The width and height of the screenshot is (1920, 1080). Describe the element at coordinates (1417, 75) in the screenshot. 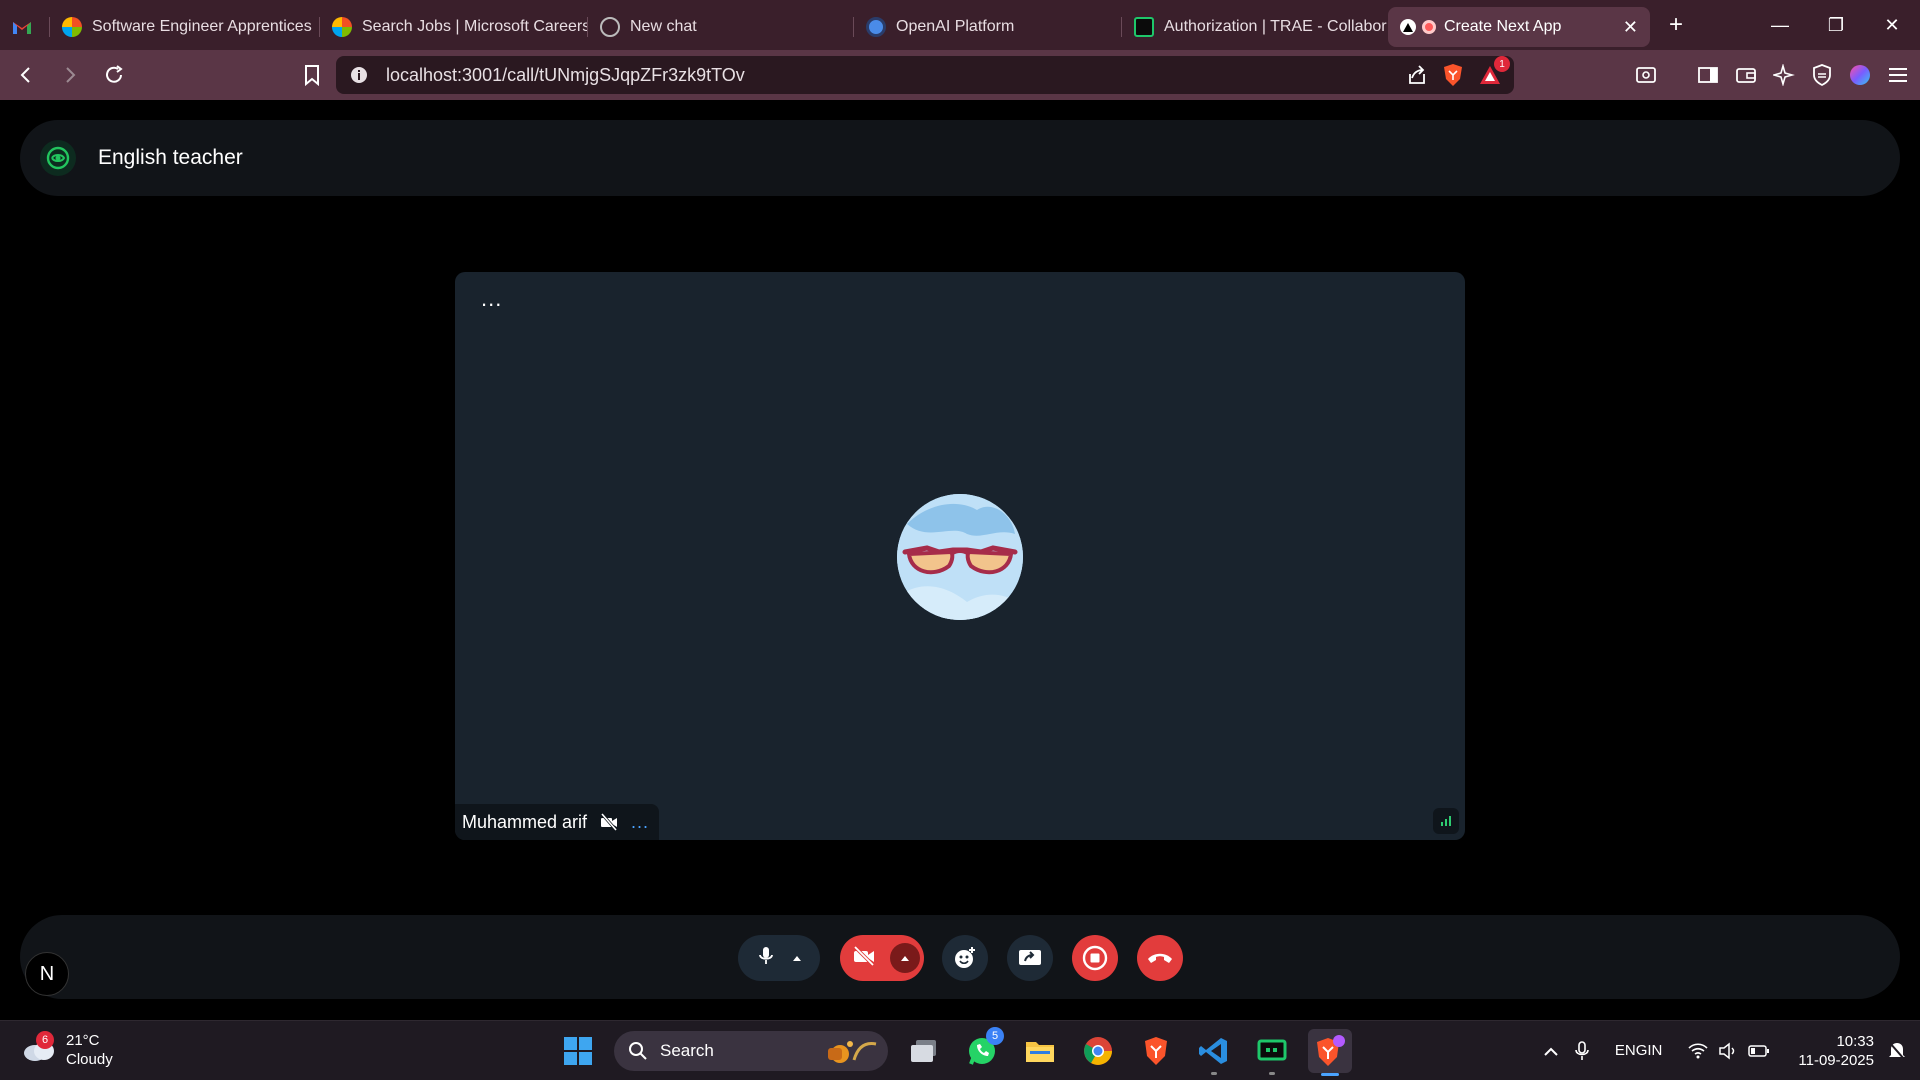

I see `share-icon` at that location.